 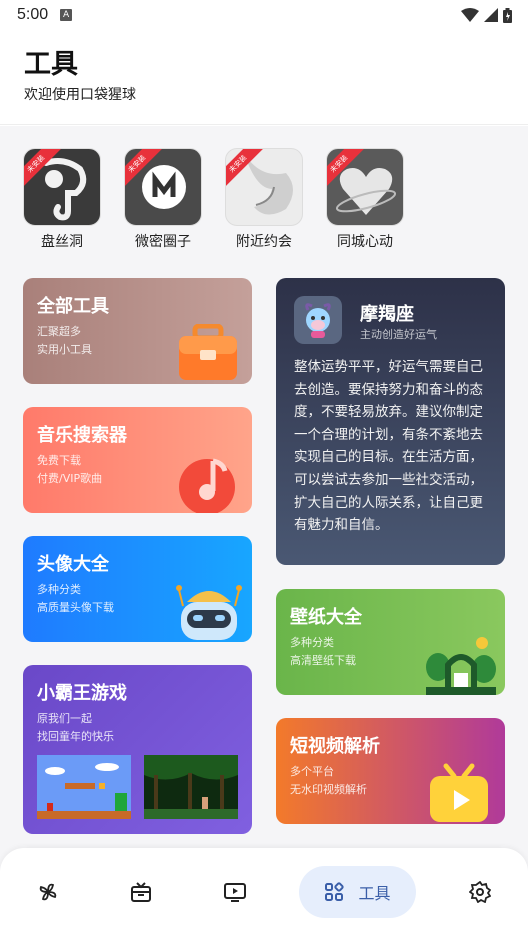 I want to click on nav-home, so click(x=48, y=892).